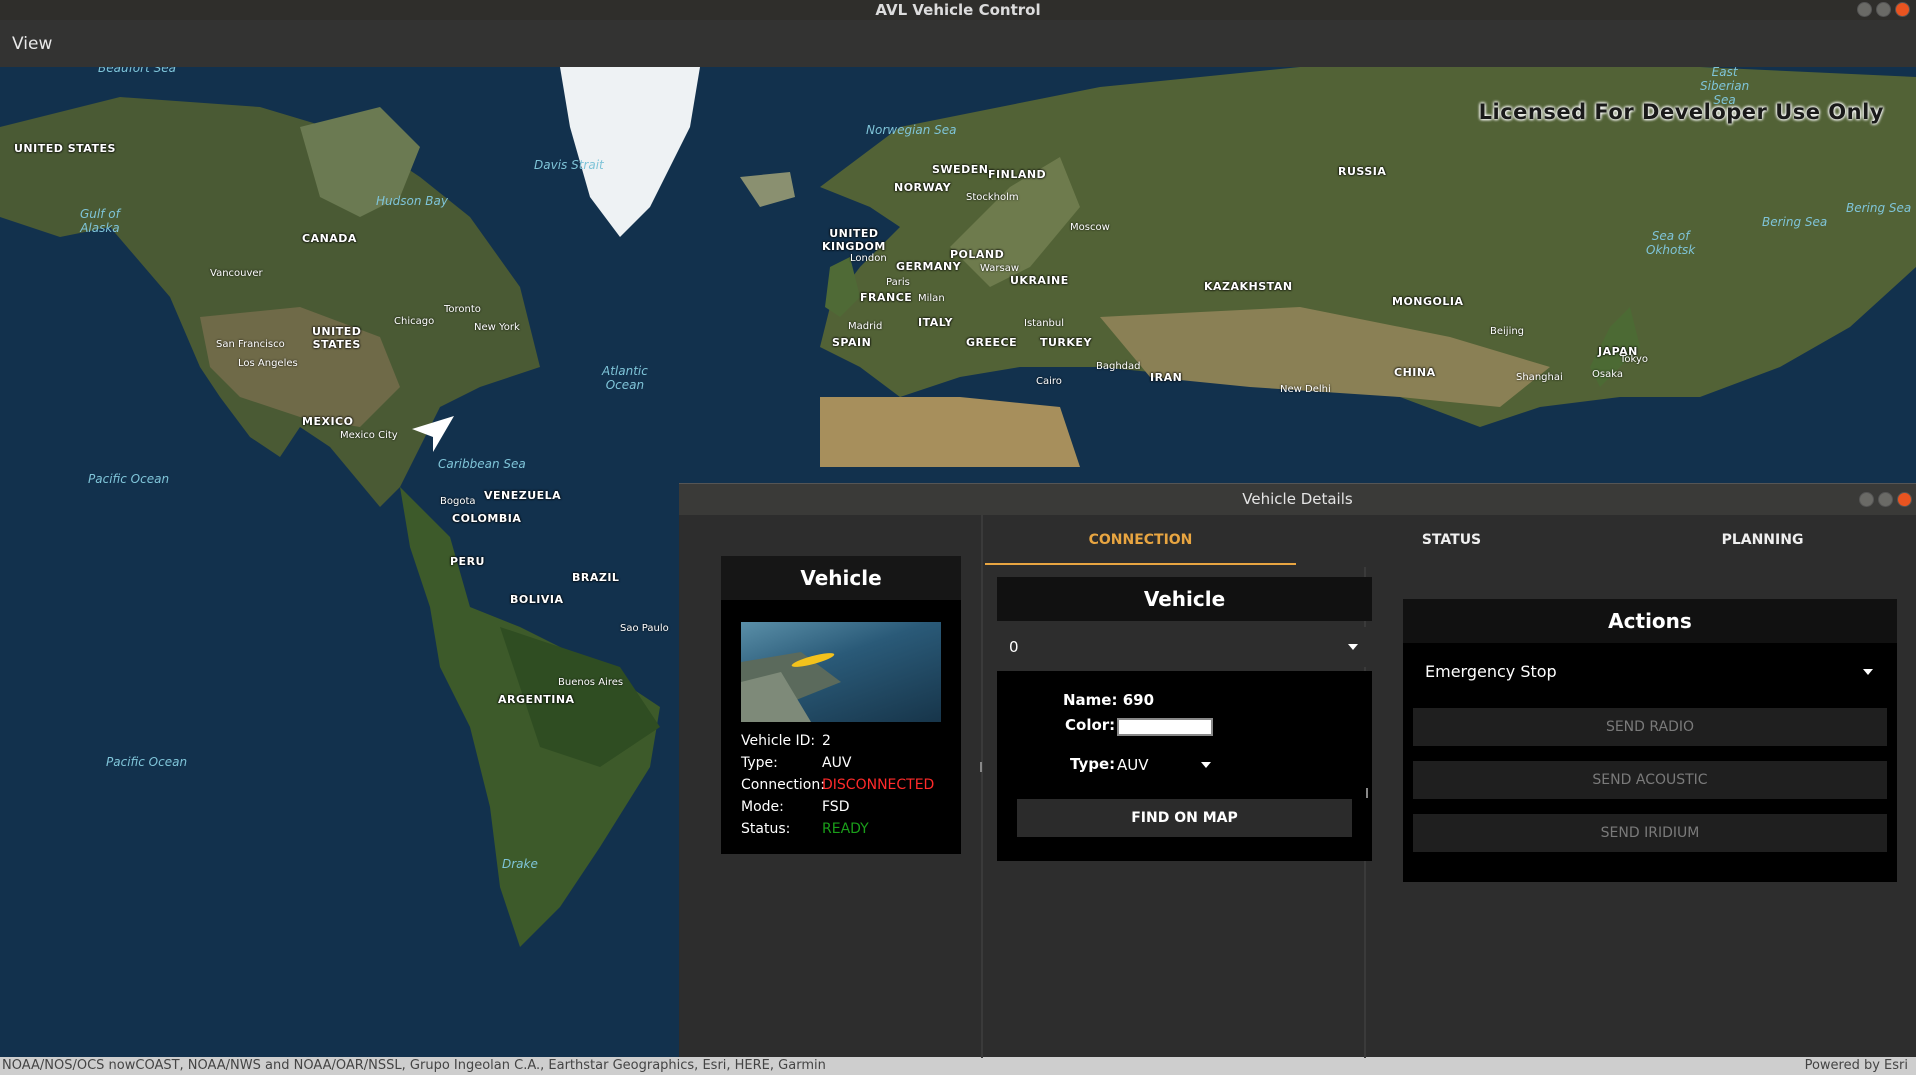 The image size is (1916, 1075). What do you see at coordinates (569, 165) in the screenshot?
I see `ocean-label: Davis Strait` at bounding box center [569, 165].